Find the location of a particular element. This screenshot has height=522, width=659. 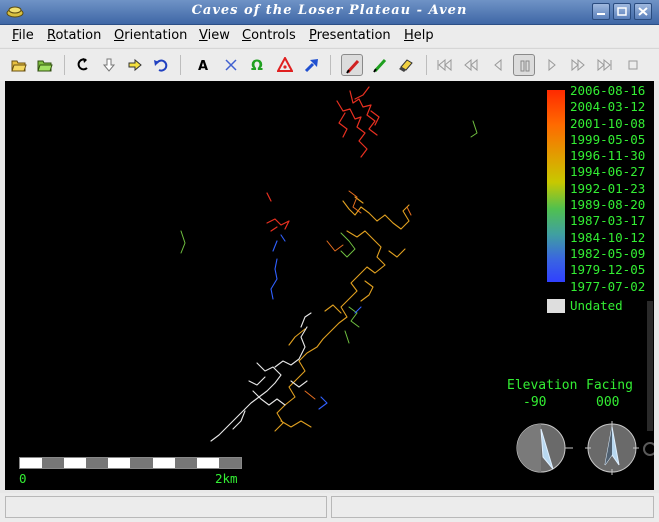

move-down-icon is located at coordinates (109, 65).